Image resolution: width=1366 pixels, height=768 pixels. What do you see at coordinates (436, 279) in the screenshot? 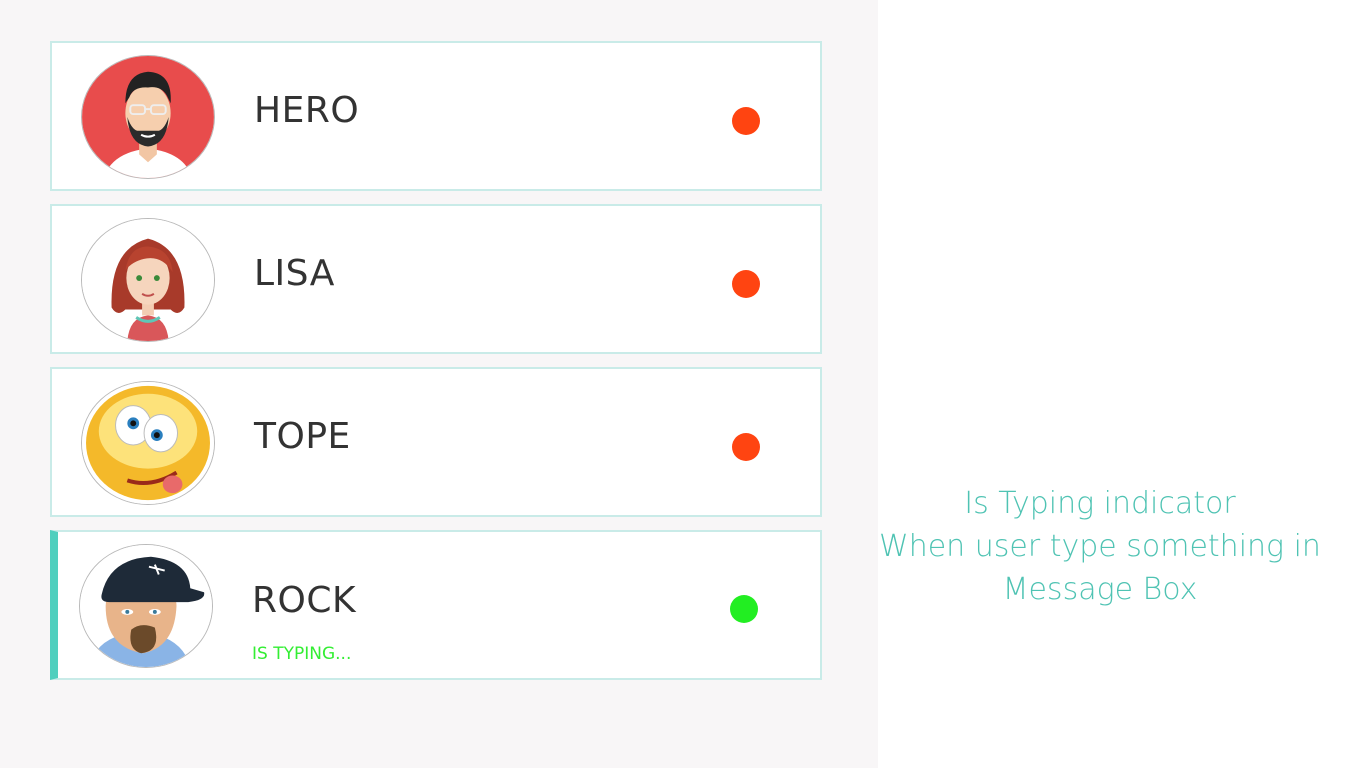
I see `contact-card-lisa: LISA` at bounding box center [436, 279].